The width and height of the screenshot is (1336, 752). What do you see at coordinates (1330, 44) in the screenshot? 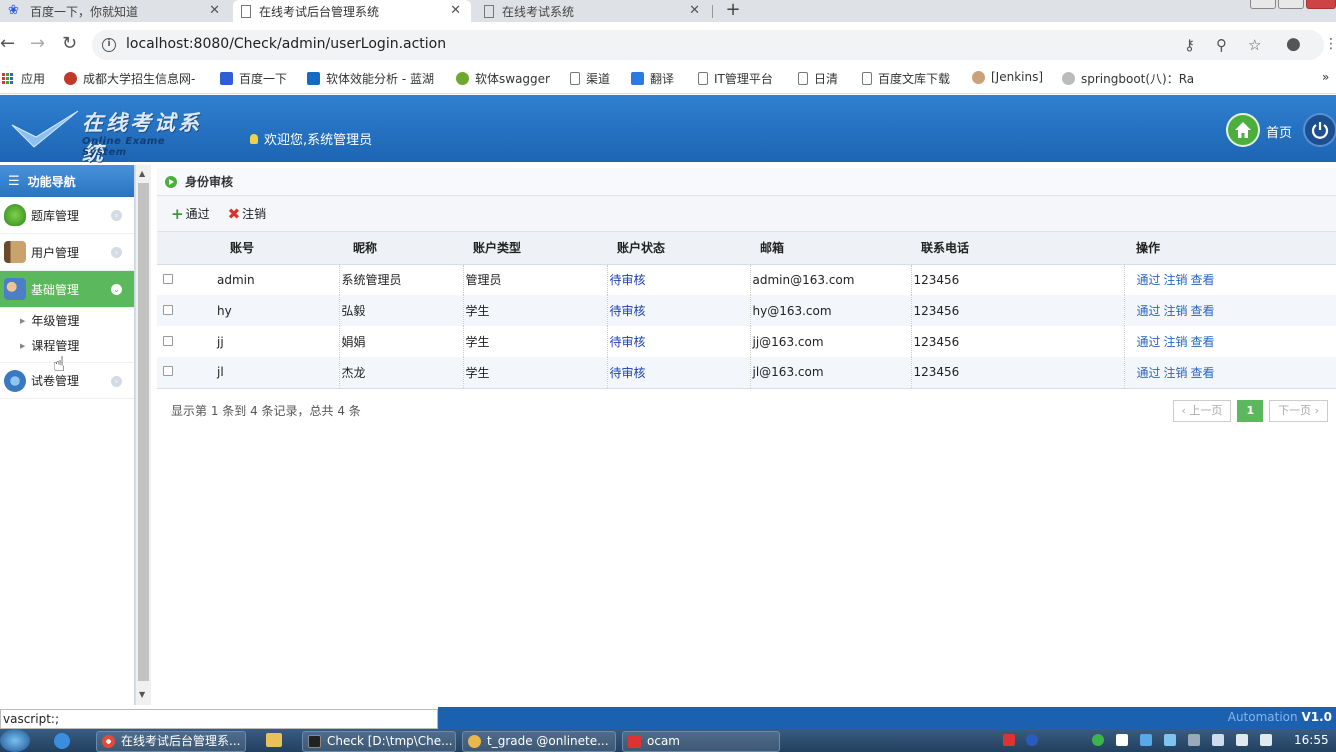
I see `menu-dots-icon: ⋮` at bounding box center [1330, 44].